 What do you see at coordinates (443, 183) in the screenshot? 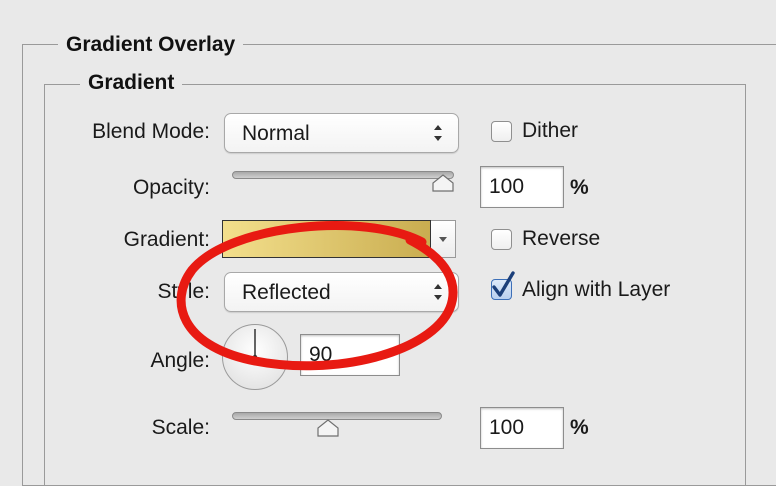
I see `opacity-slider-thumb` at bounding box center [443, 183].